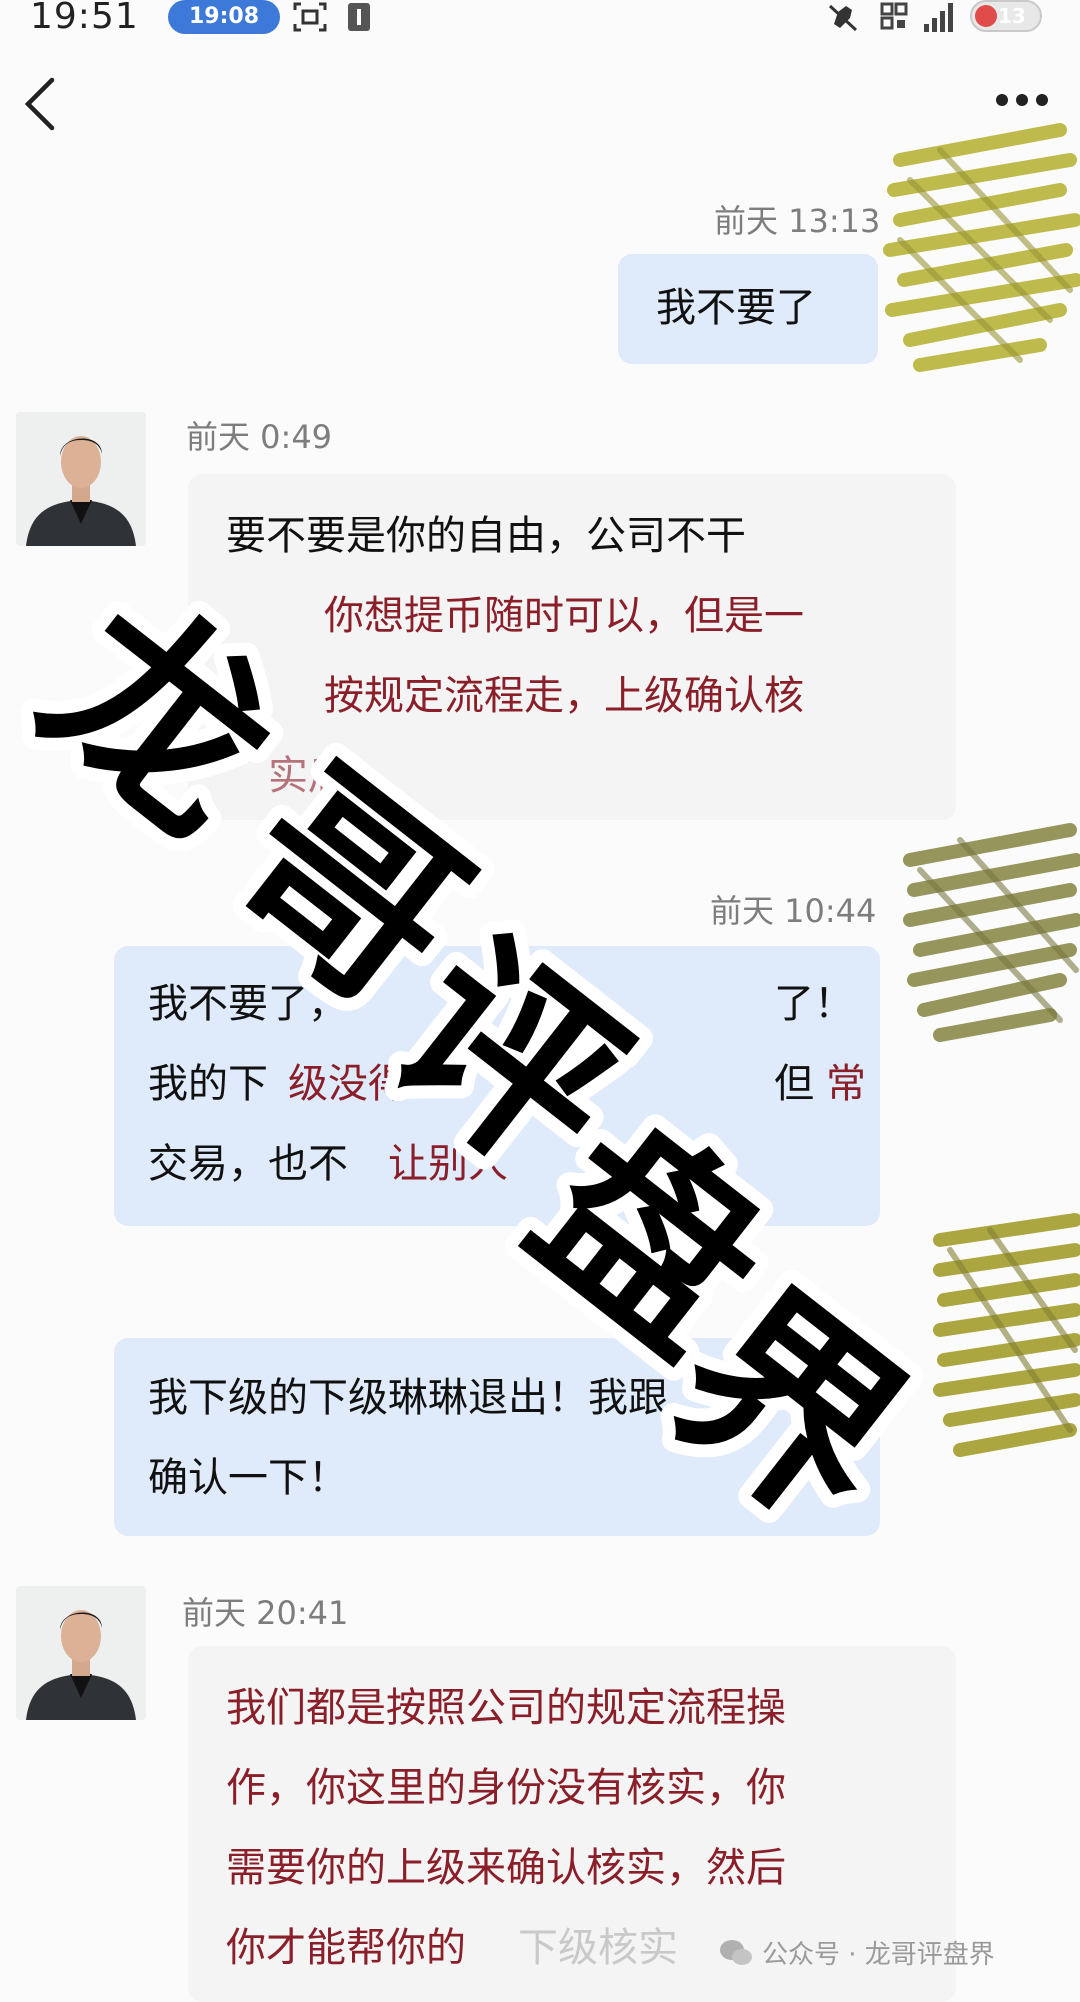 This screenshot has width=1080, height=2002. Describe the element at coordinates (40, 104) in the screenshot. I see `back-chevron-icon` at that location.